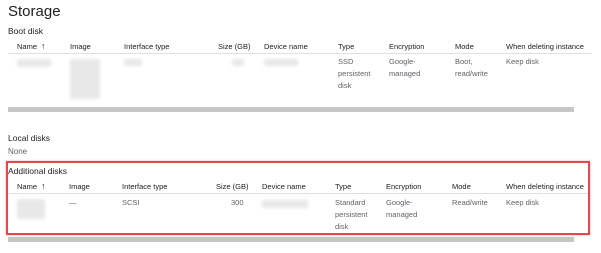 The height and width of the screenshot is (253, 601). Describe the element at coordinates (464, 46) in the screenshot. I see `col-mode-header: Mode` at that location.